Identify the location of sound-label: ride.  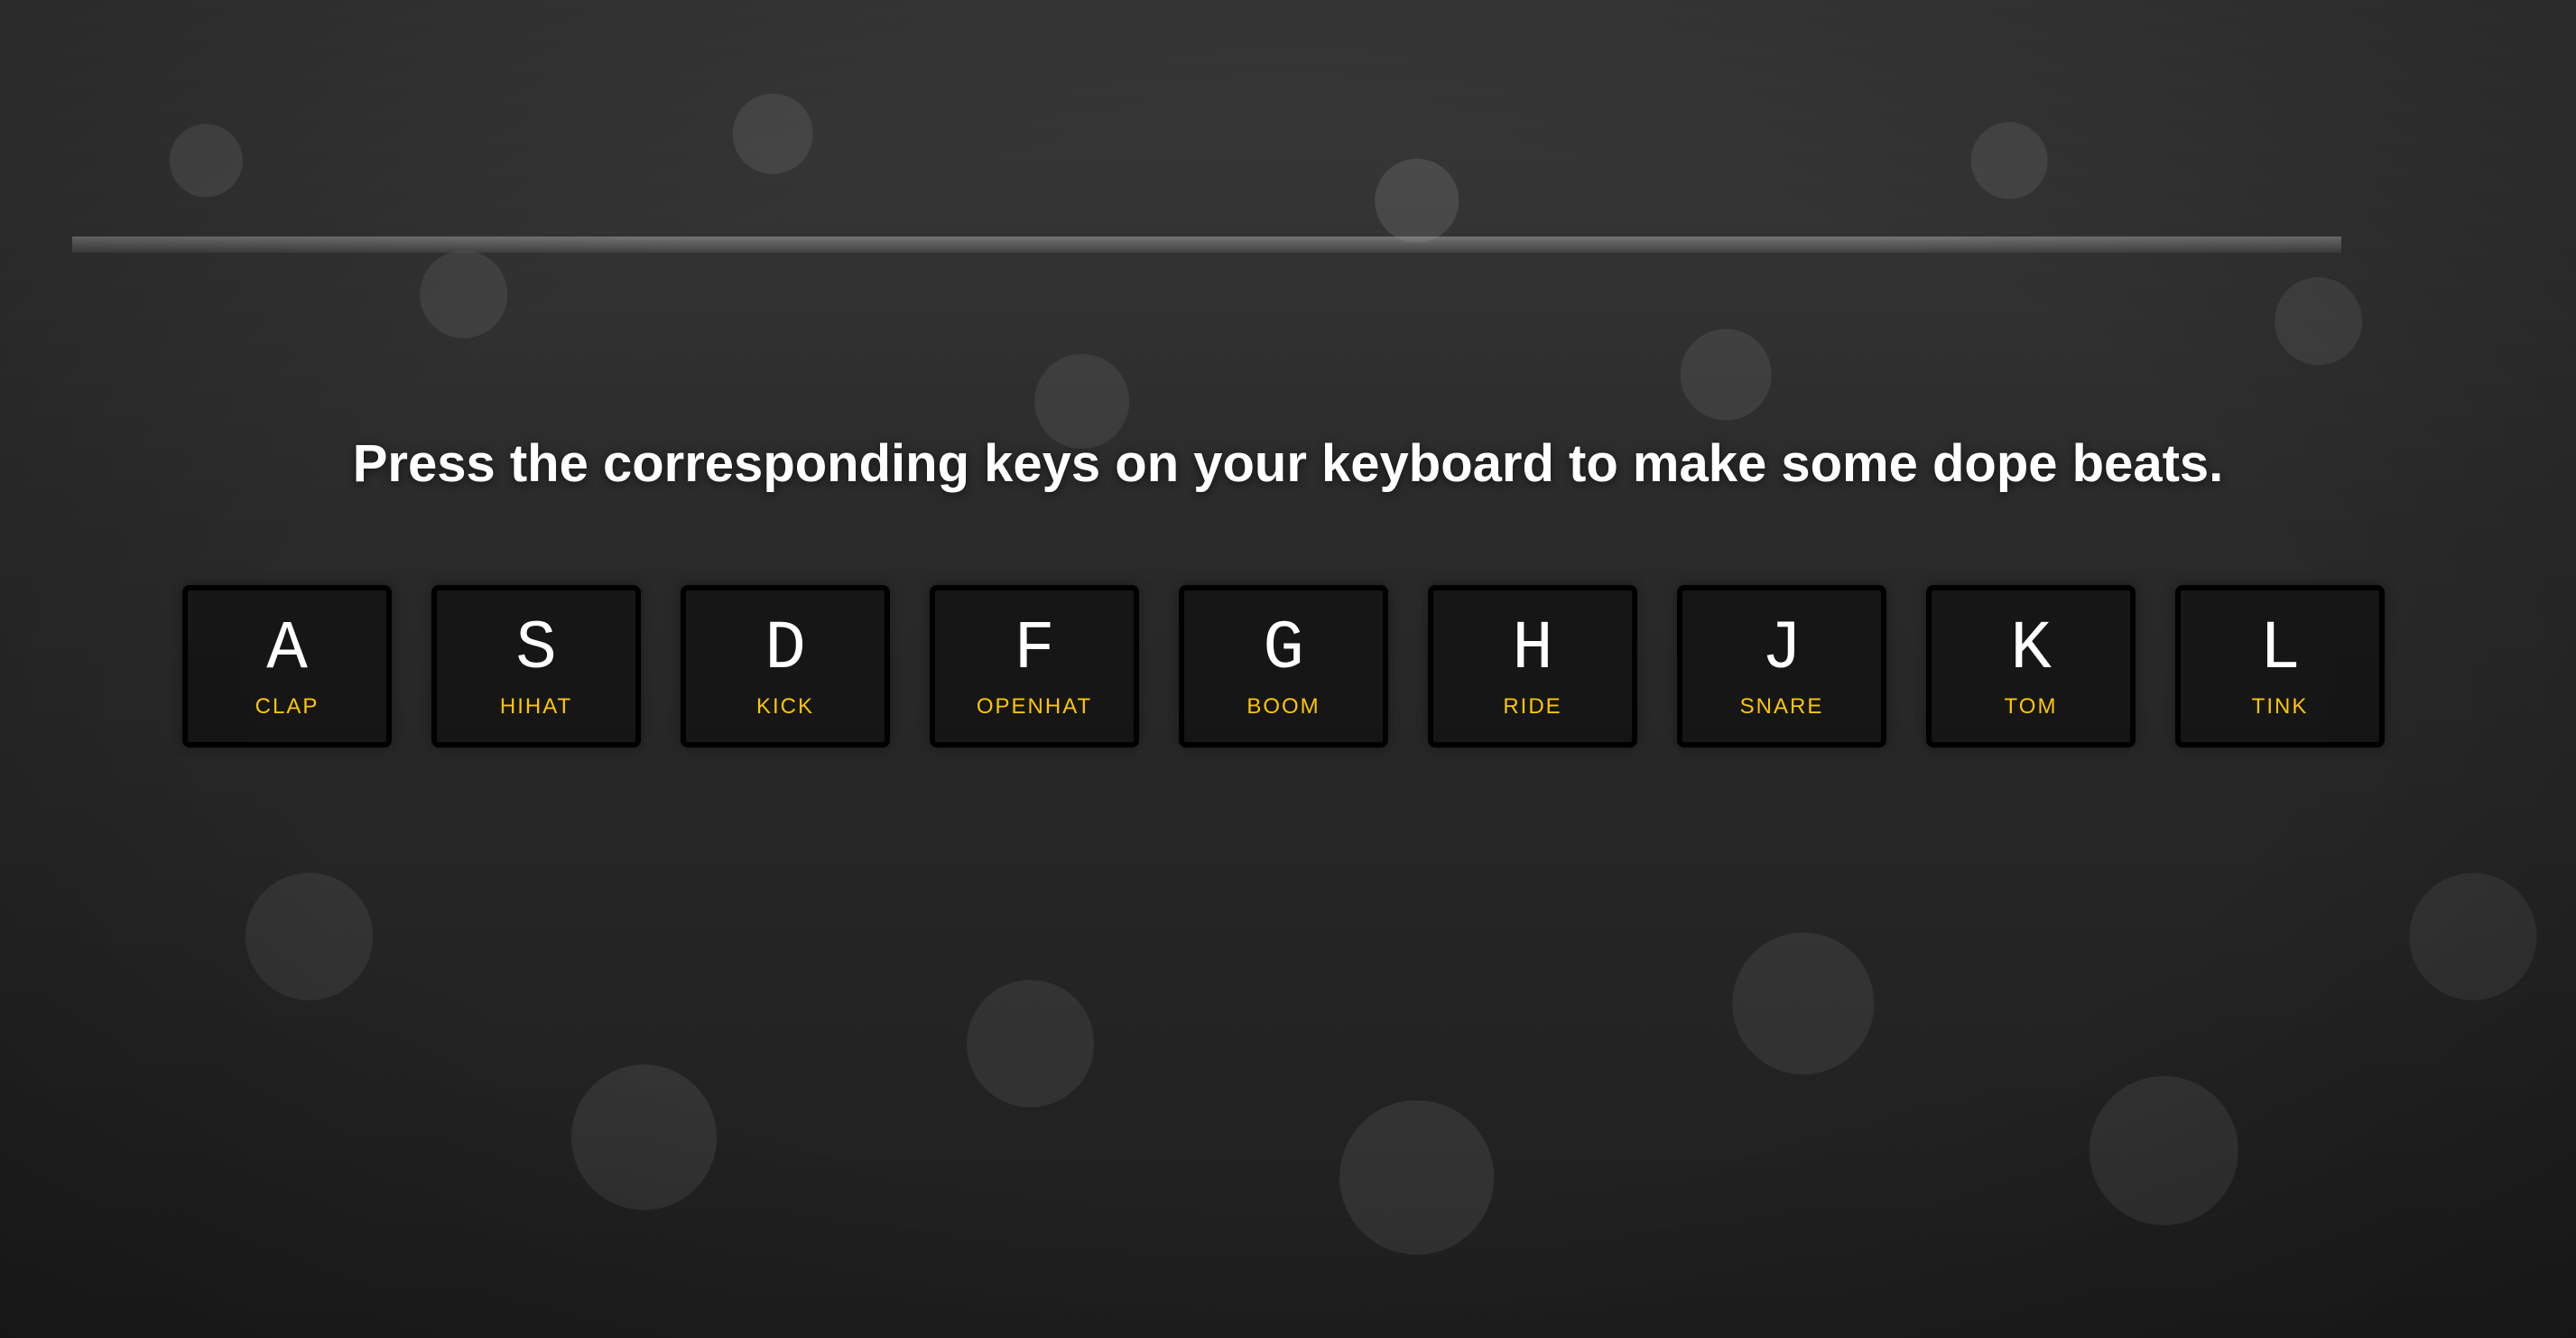
(1532, 706).